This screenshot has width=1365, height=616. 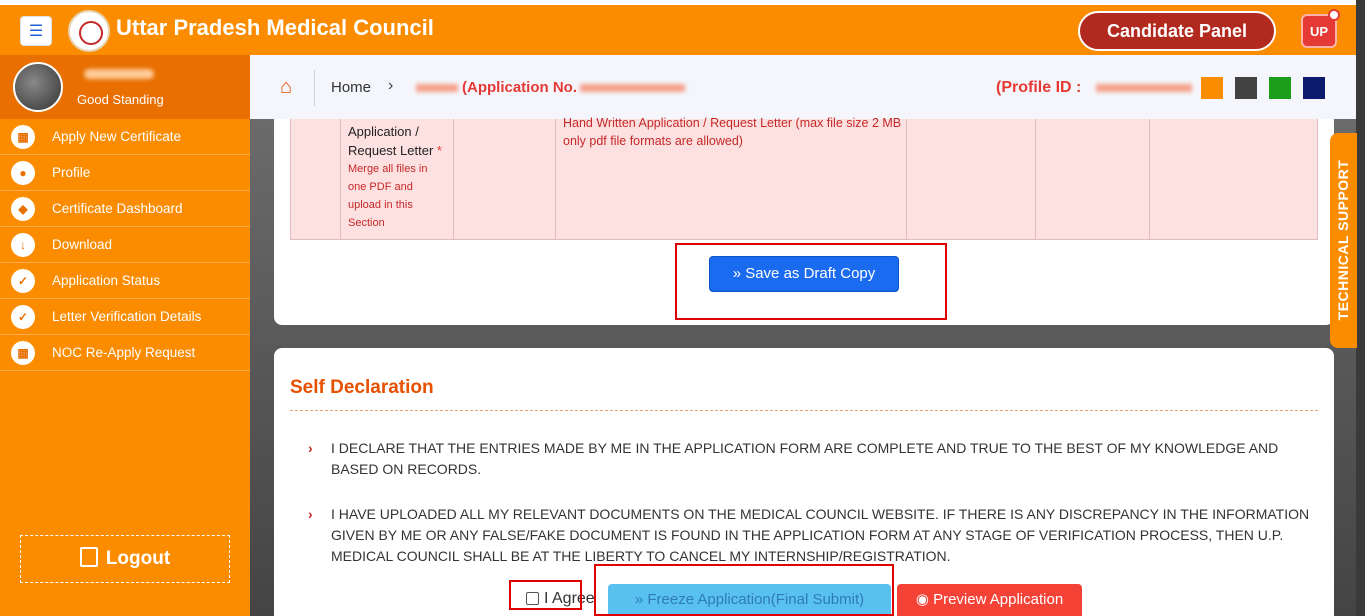 I want to click on sidebar-item-label: Application Status, so click(x=106, y=280).